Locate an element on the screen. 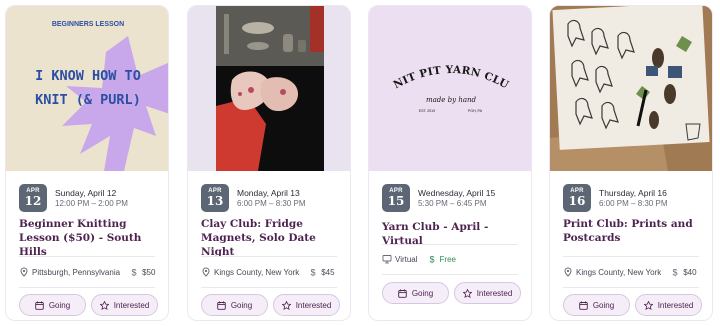 The height and width of the screenshot is (326, 720). event-when: Sunday, April 12 12:00 PM – 2:00 PM is located at coordinates (111, 198).